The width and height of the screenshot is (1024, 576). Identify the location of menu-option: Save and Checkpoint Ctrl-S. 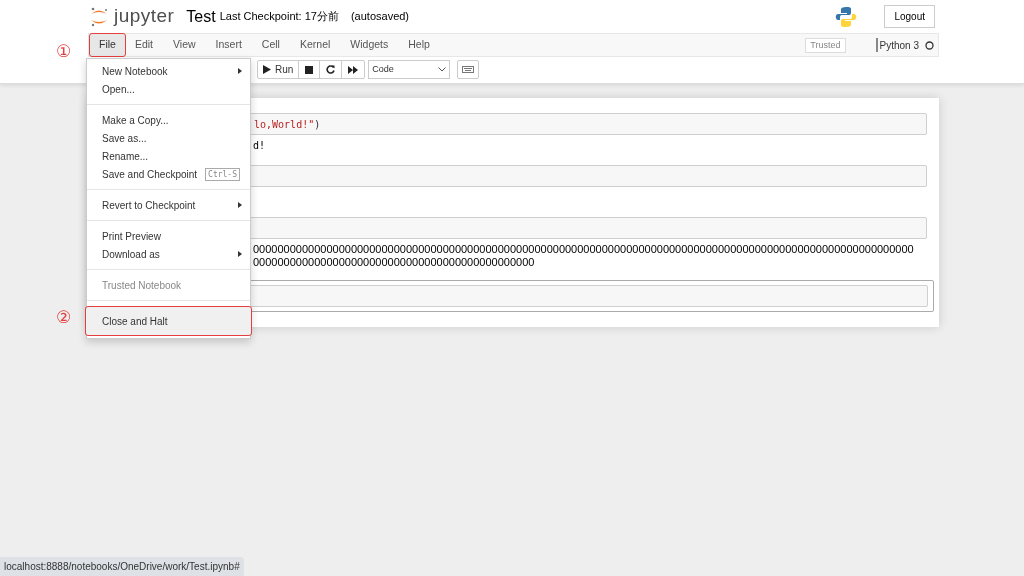
(168, 174).